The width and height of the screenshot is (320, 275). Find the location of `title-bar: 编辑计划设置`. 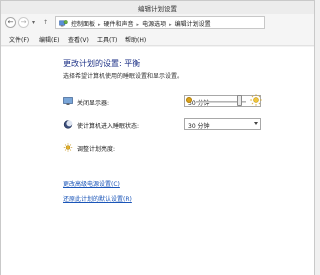

title-bar: 编辑计划设置 is located at coordinates (157, 7).